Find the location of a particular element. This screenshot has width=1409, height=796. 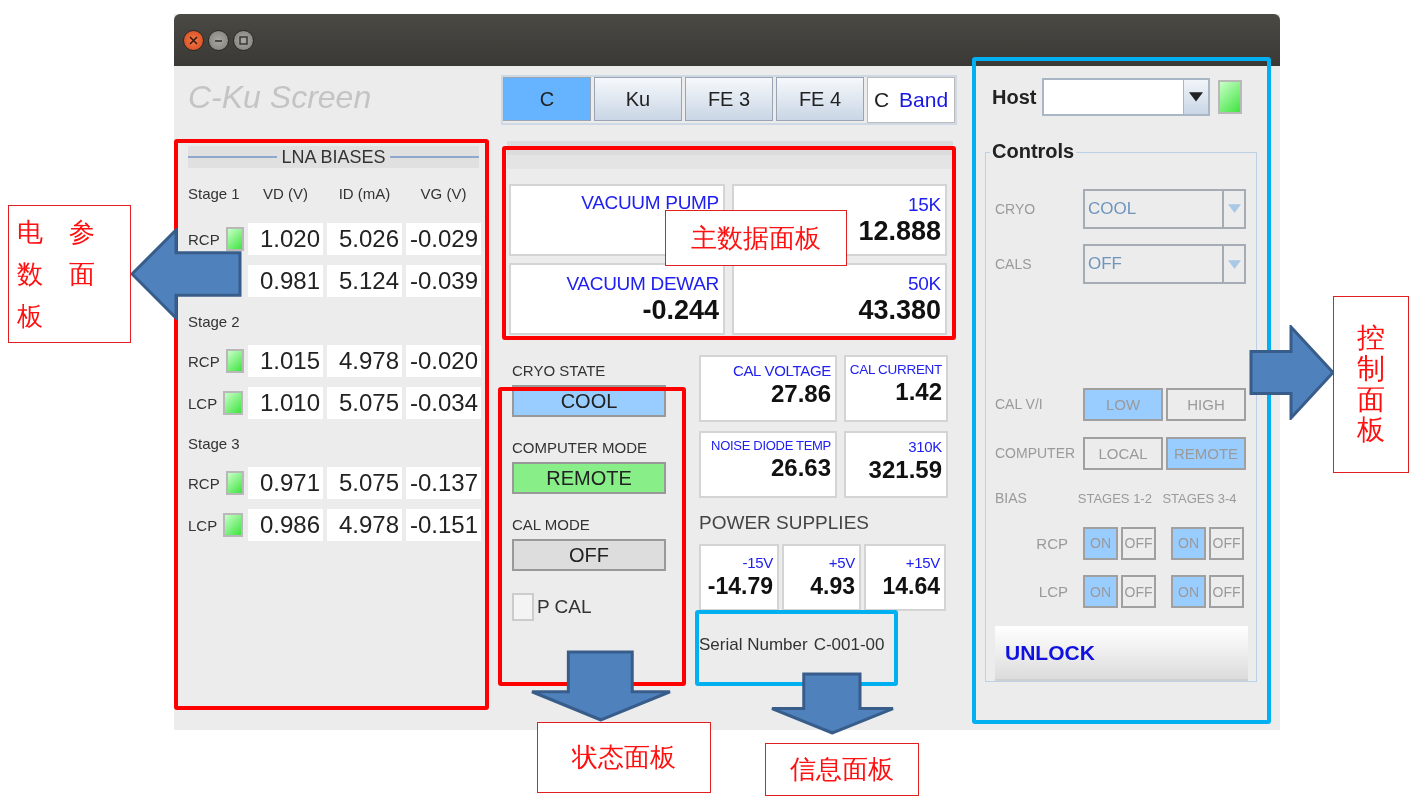

status-label: COMPUTER MODE is located at coordinates (579, 447).